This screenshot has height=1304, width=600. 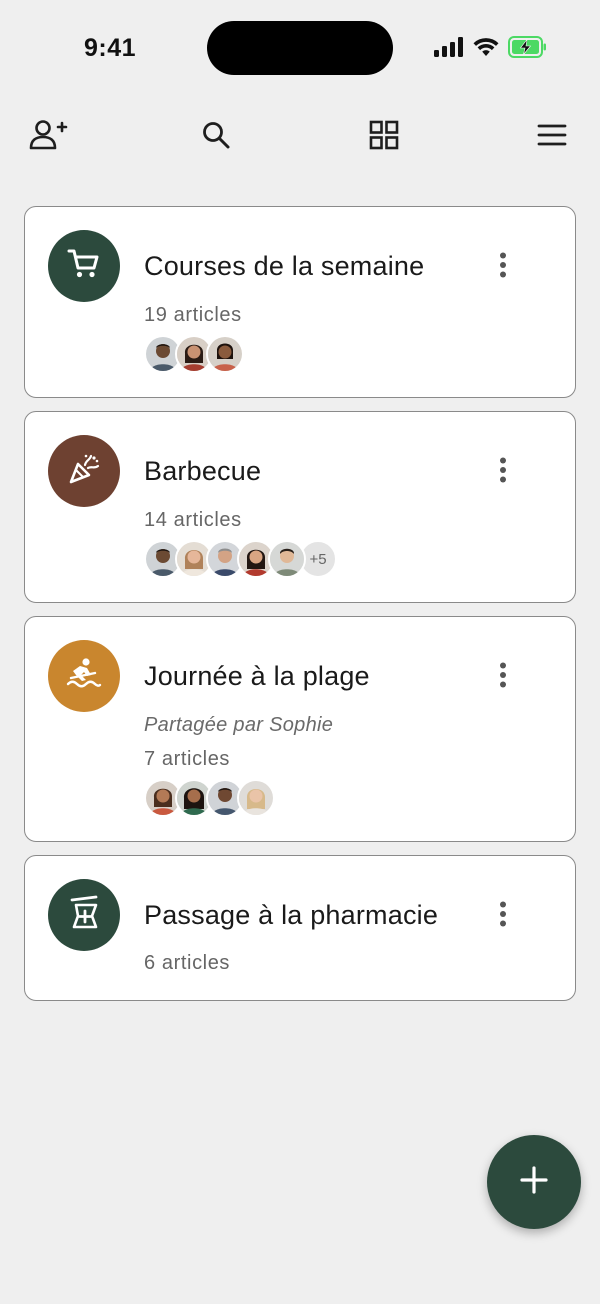 I want to click on menu-button, so click(x=552, y=135).